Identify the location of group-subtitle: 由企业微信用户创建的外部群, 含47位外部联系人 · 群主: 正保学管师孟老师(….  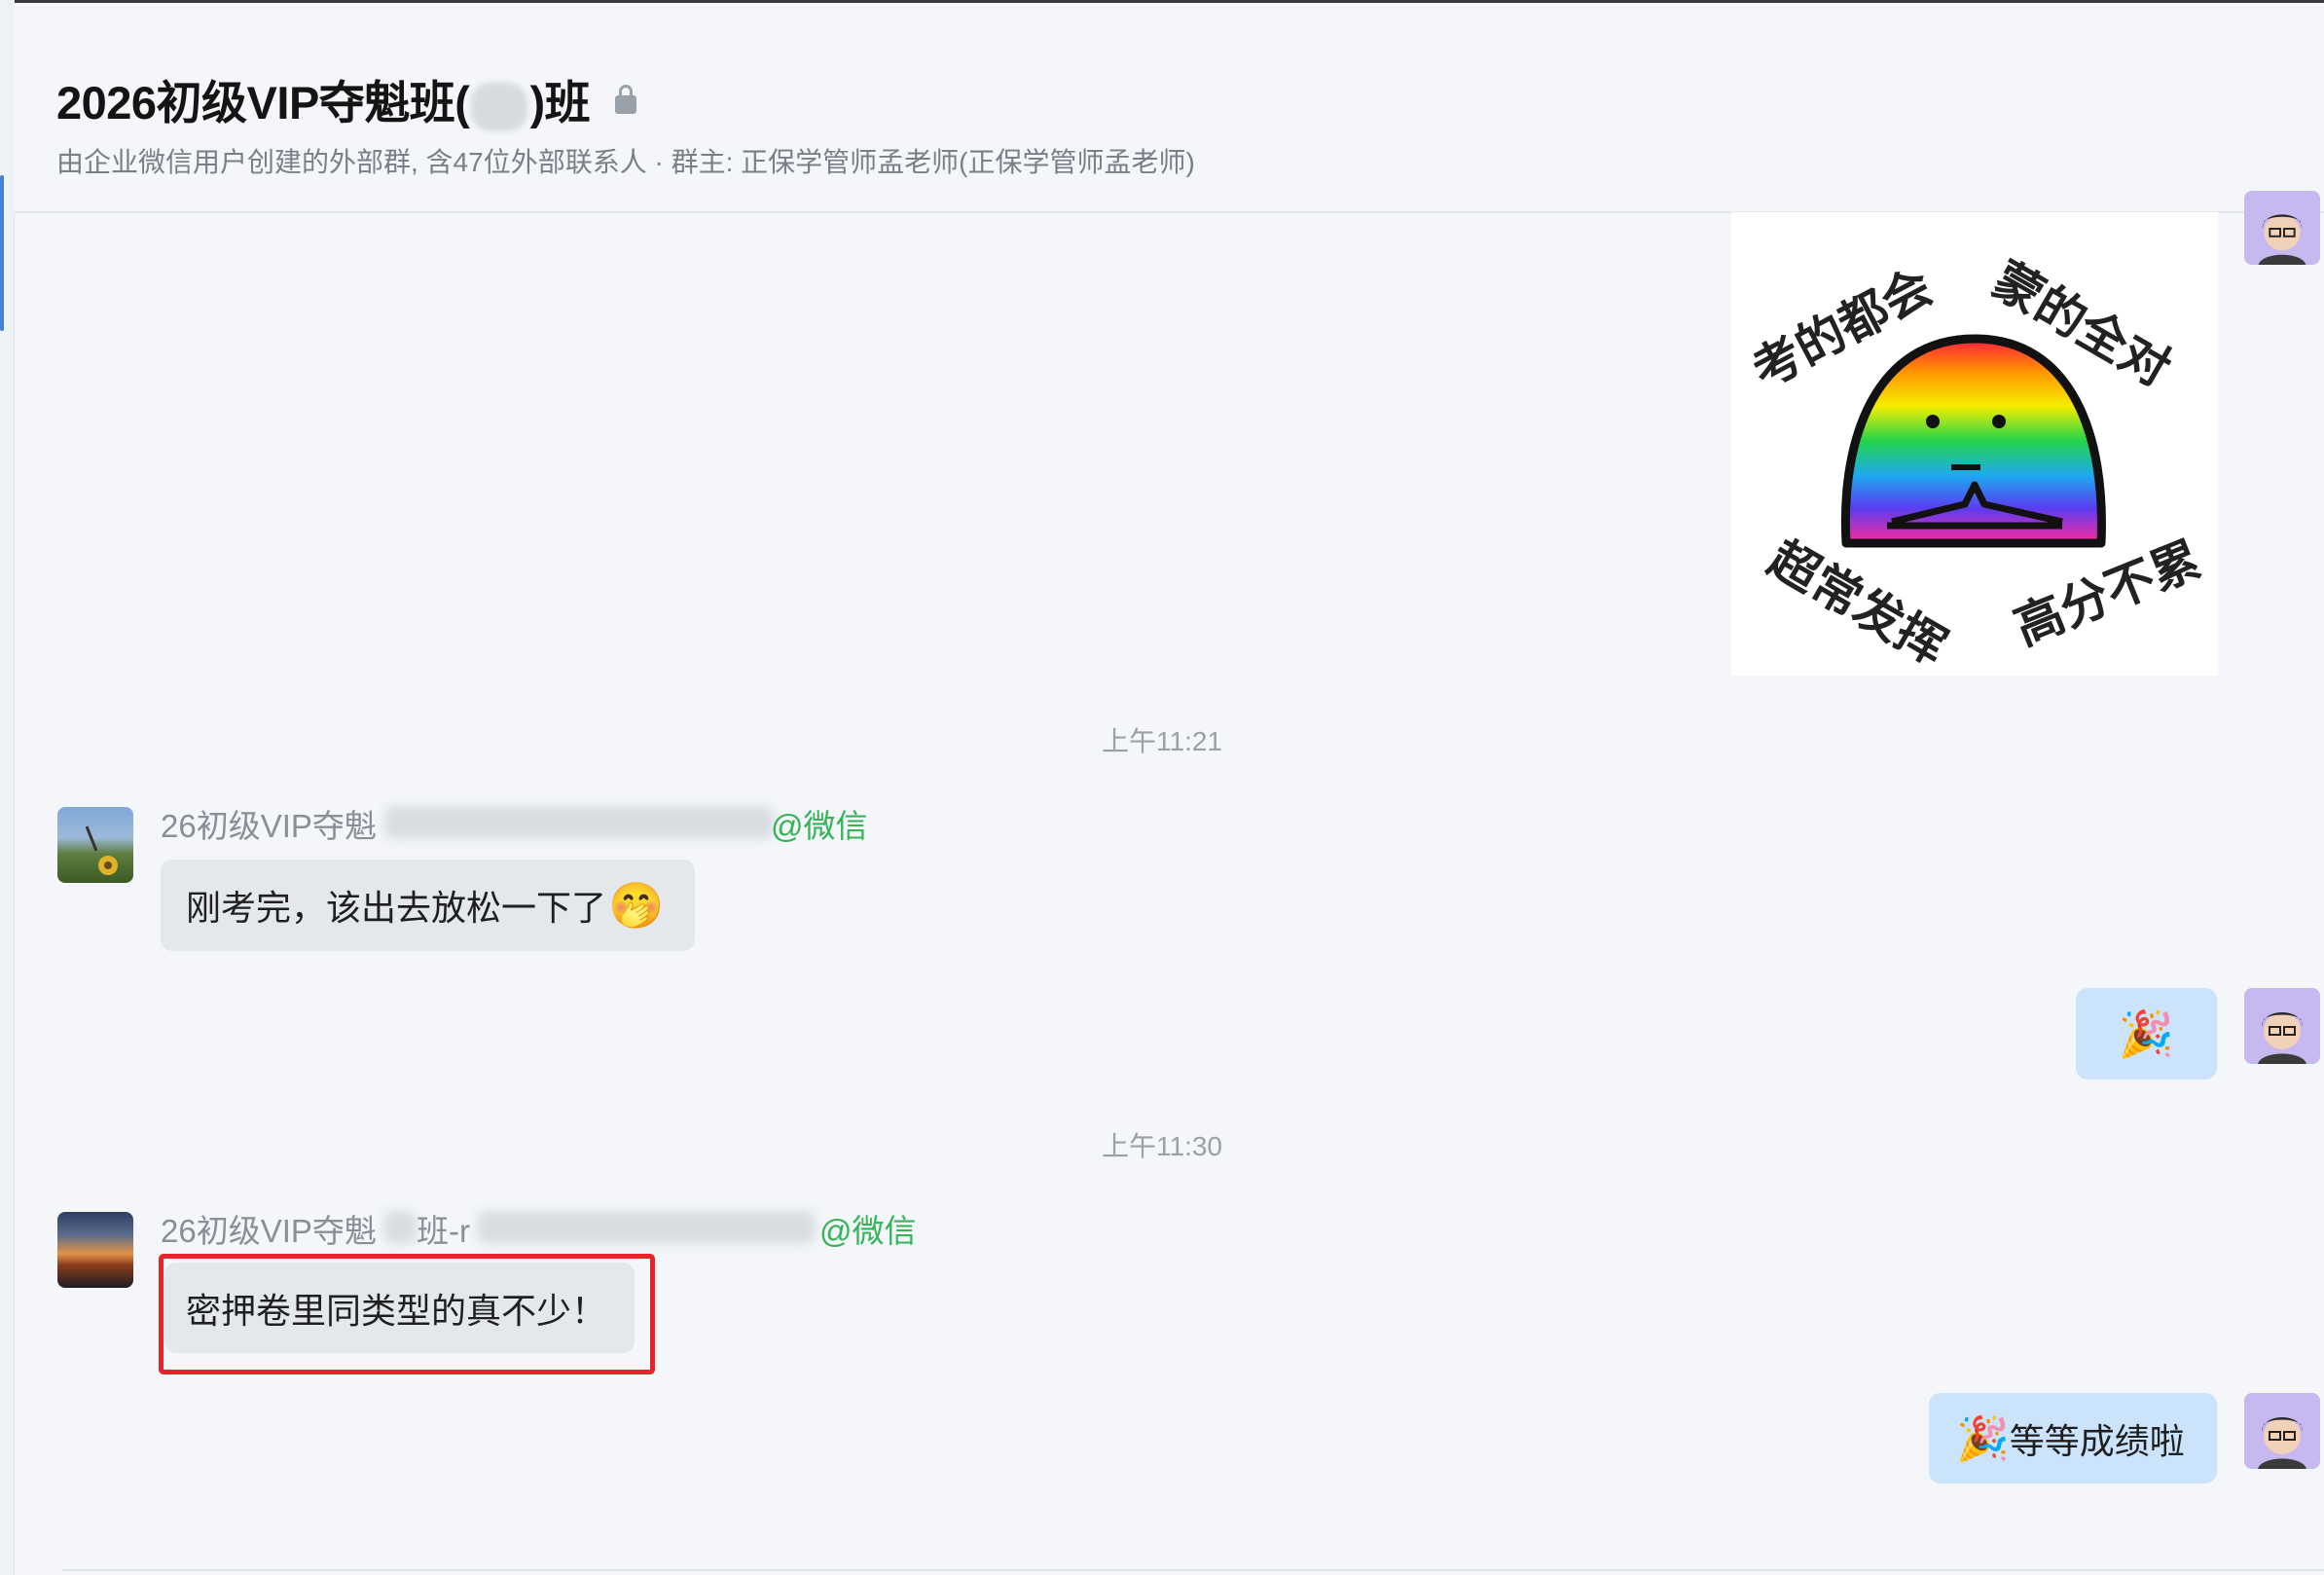
(625, 162).